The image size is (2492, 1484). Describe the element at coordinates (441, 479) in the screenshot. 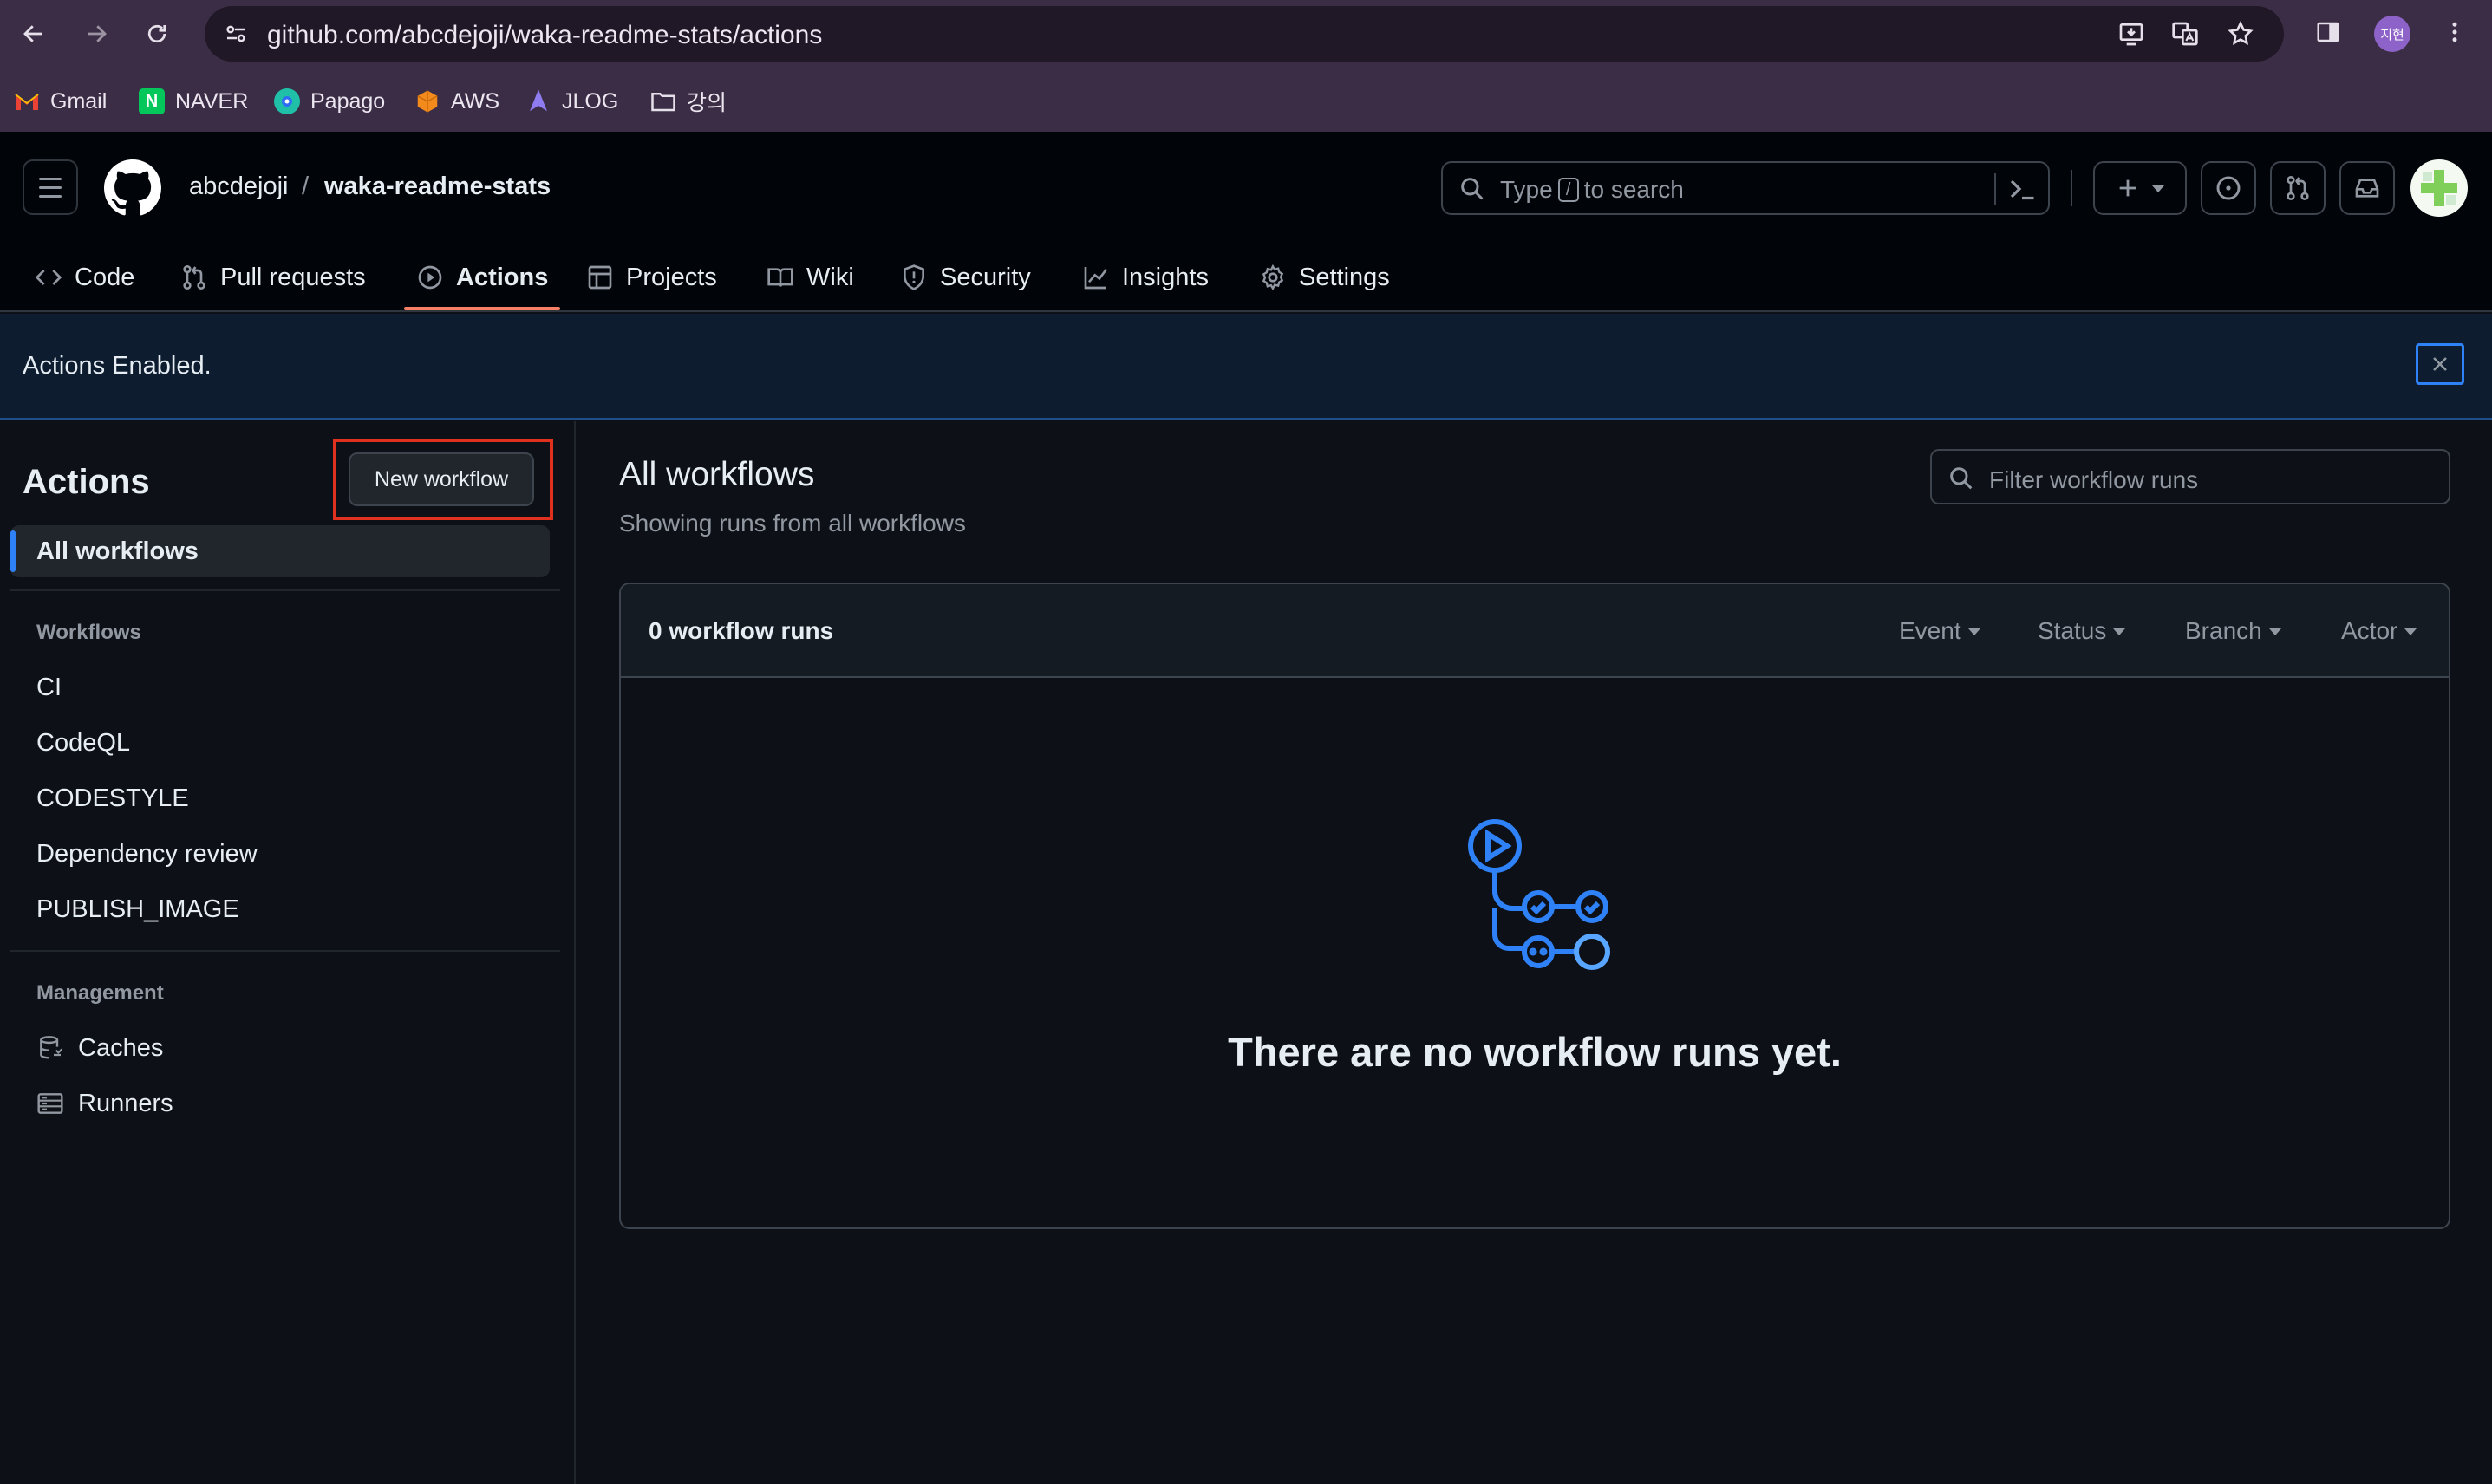

I see `new-workflow-button: New workflow` at that location.